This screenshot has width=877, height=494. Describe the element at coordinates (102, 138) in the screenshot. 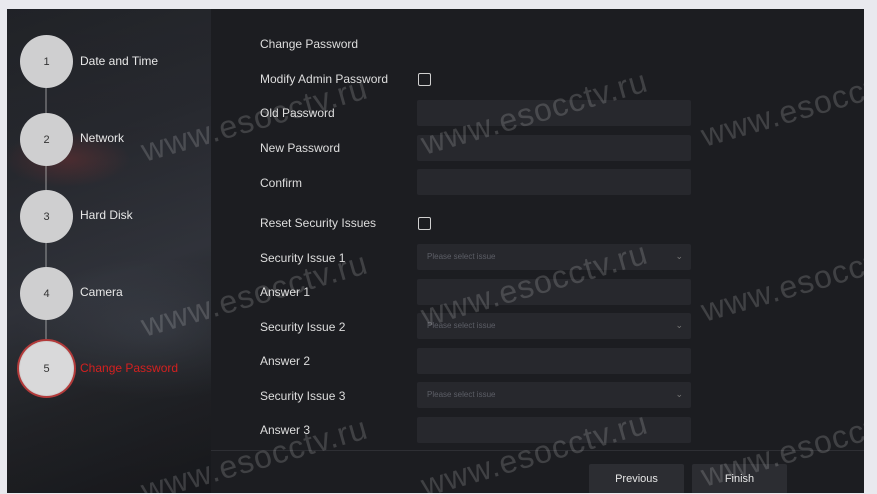

I see `step-2-label: Network` at that location.